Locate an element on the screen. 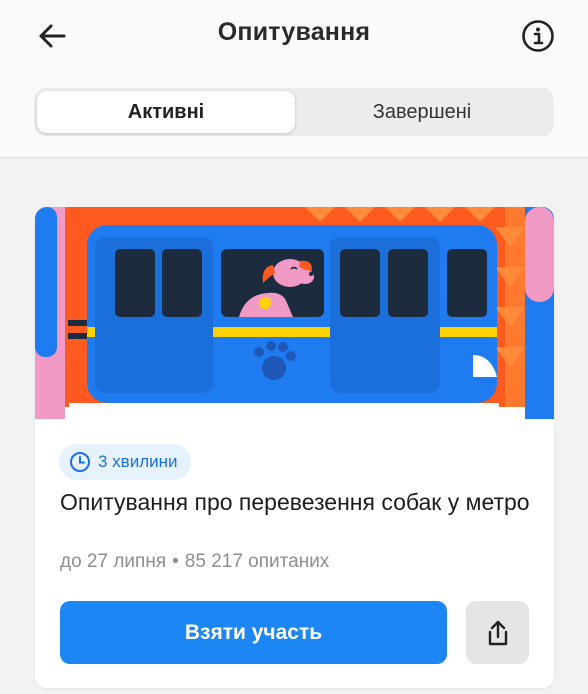 This screenshot has height=694, width=588. respondents-count: 85 217 опитаних is located at coordinates (257, 561).